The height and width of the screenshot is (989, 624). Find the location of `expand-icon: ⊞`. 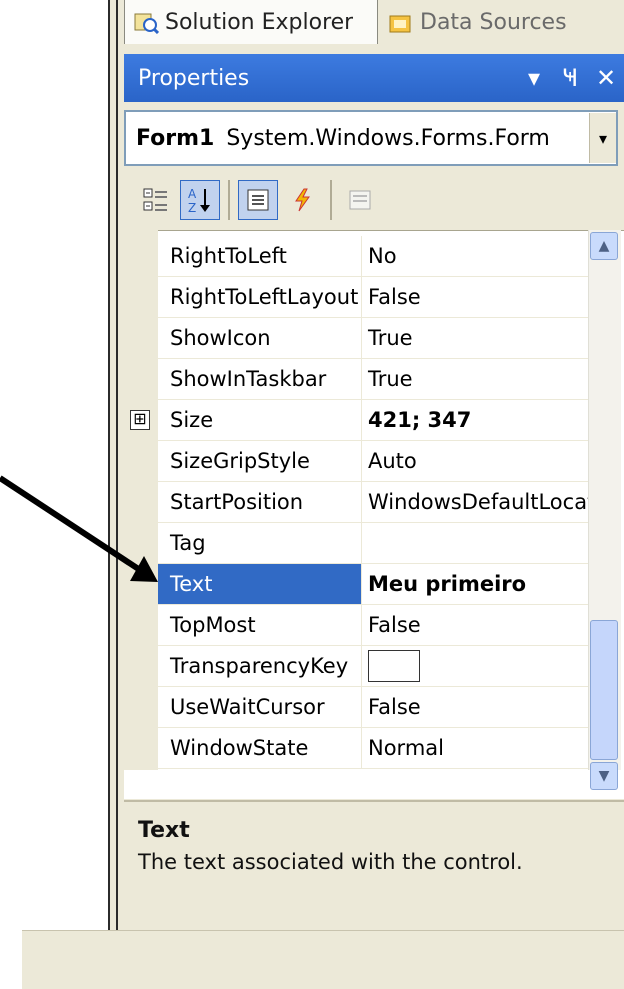

expand-icon: ⊞ is located at coordinates (140, 420).